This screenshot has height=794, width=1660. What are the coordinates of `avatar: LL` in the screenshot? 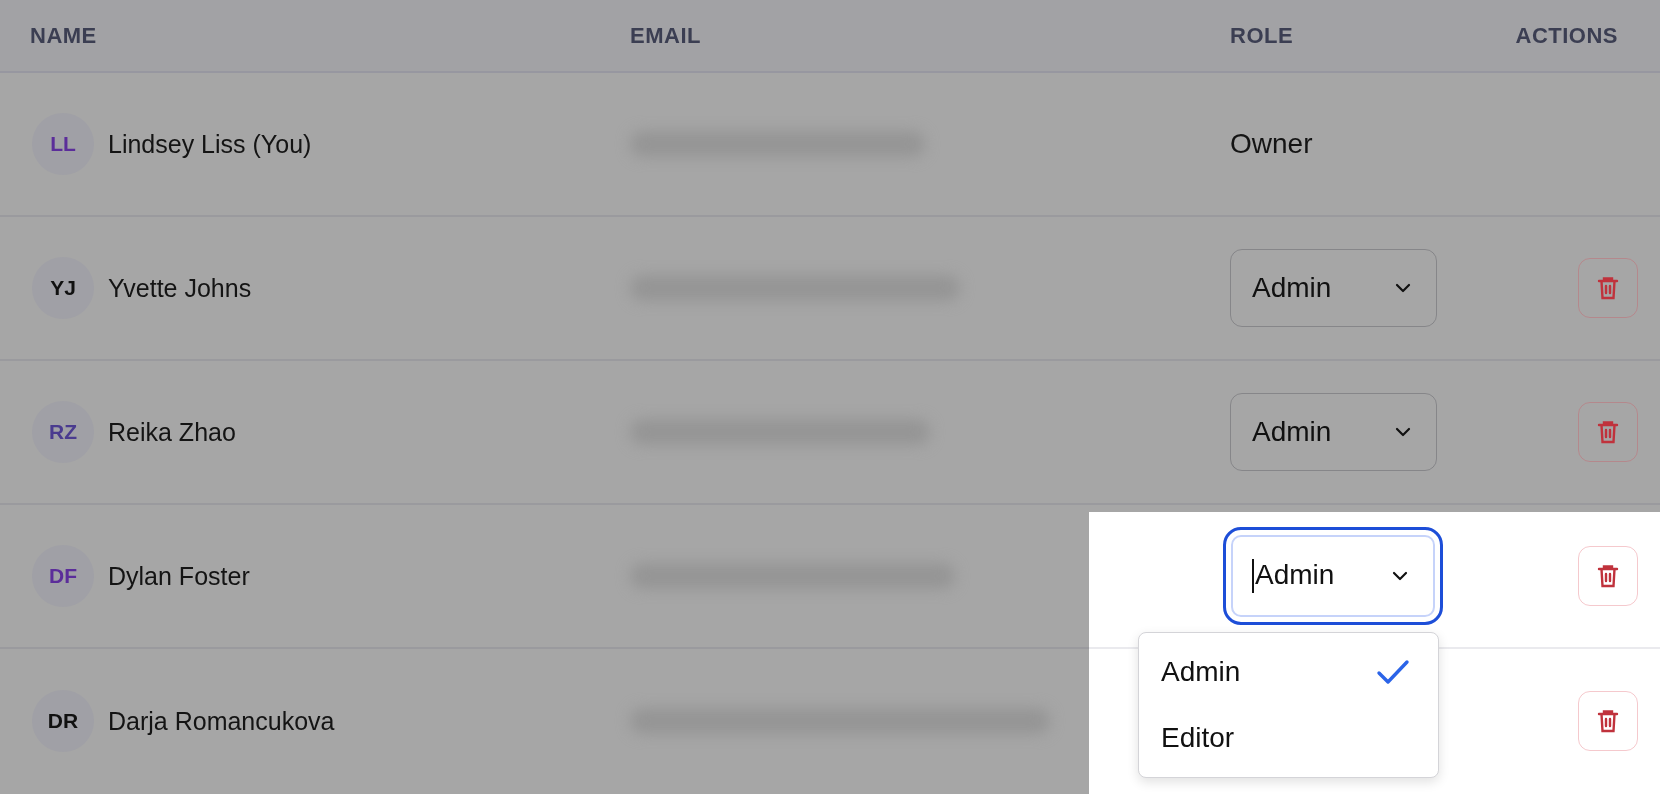 It's located at (63, 144).